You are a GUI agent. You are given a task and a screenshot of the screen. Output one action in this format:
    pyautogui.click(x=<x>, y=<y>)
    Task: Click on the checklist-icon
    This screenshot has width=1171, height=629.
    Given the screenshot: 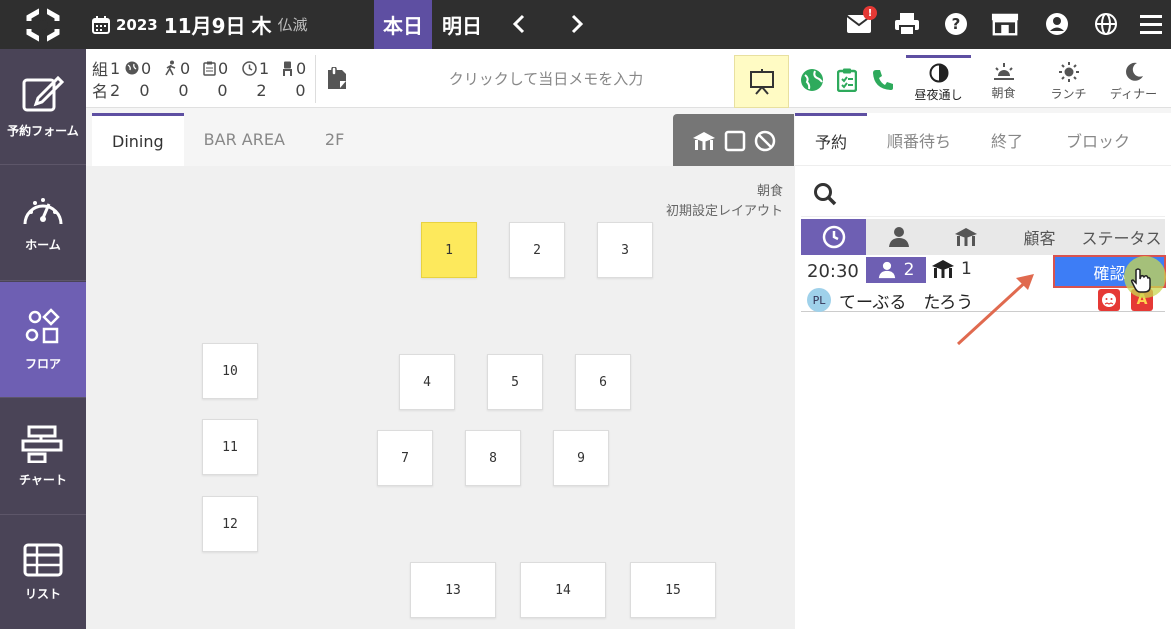 What is the action you would take?
    pyautogui.click(x=847, y=80)
    